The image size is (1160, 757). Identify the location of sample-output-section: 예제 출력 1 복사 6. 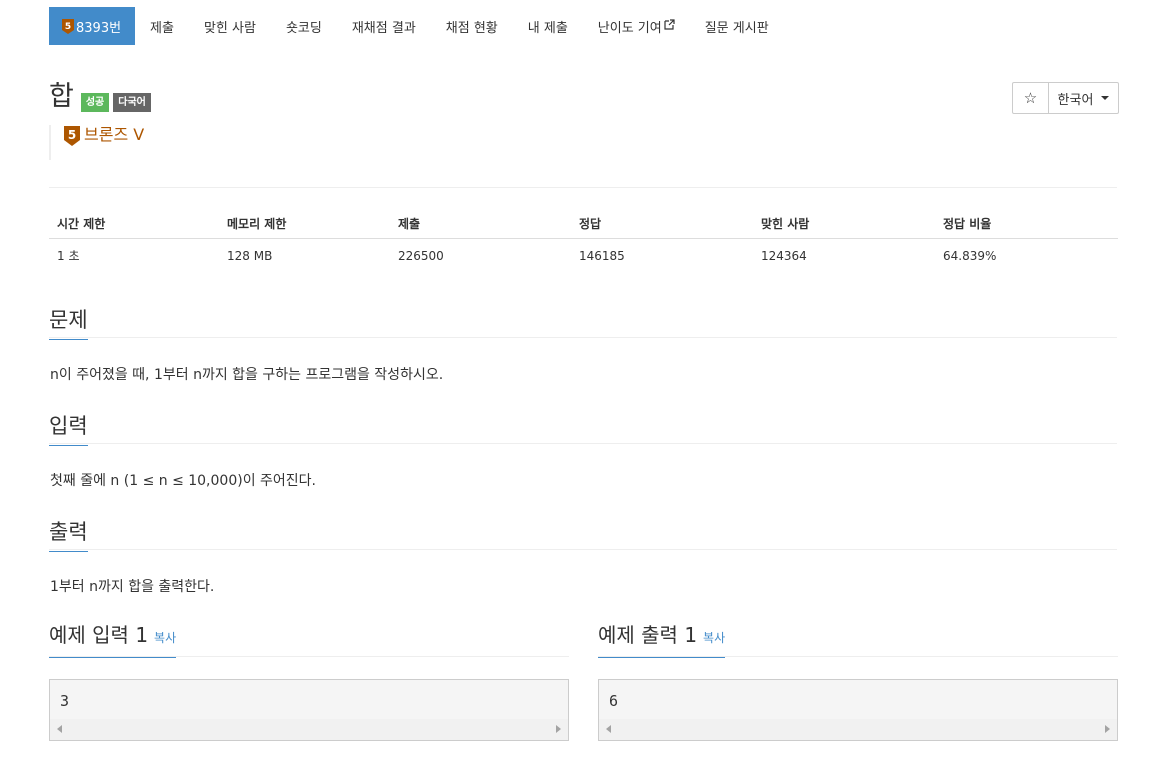
(858, 681).